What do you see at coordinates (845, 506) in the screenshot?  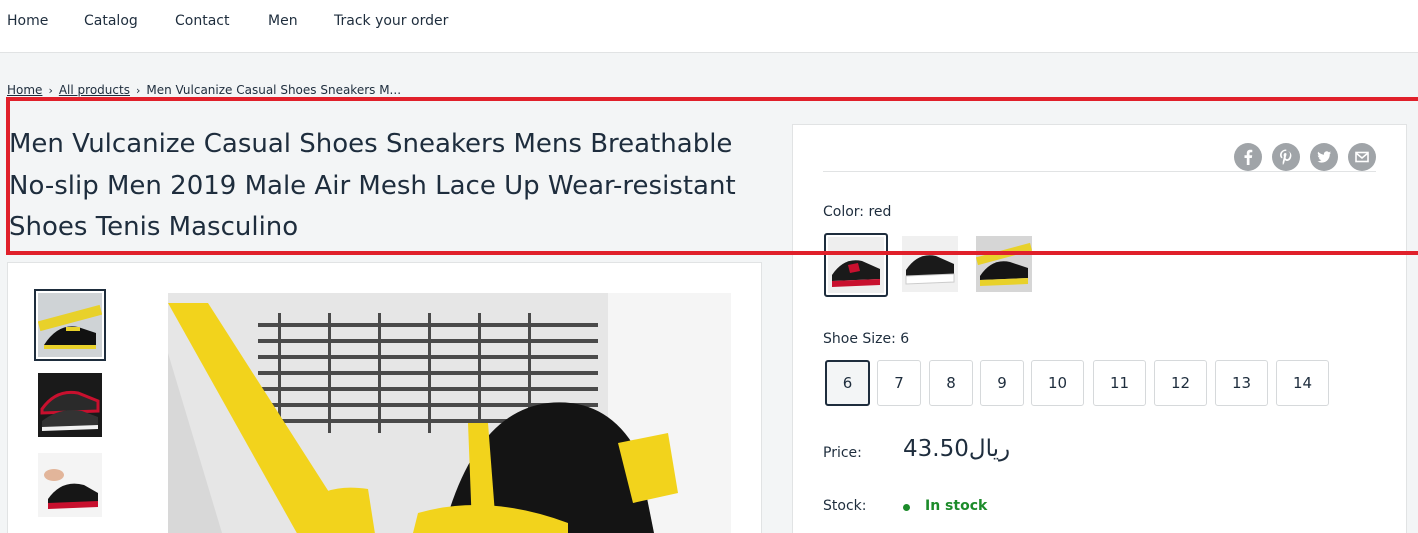 I see `stock-label: Stock:` at bounding box center [845, 506].